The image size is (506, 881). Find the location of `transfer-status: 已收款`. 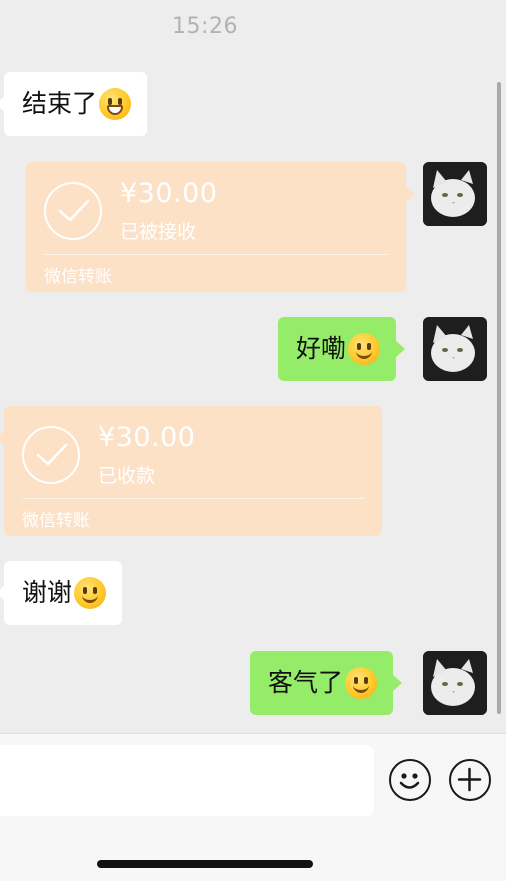

transfer-status: 已收款 is located at coordinates (127, 476).